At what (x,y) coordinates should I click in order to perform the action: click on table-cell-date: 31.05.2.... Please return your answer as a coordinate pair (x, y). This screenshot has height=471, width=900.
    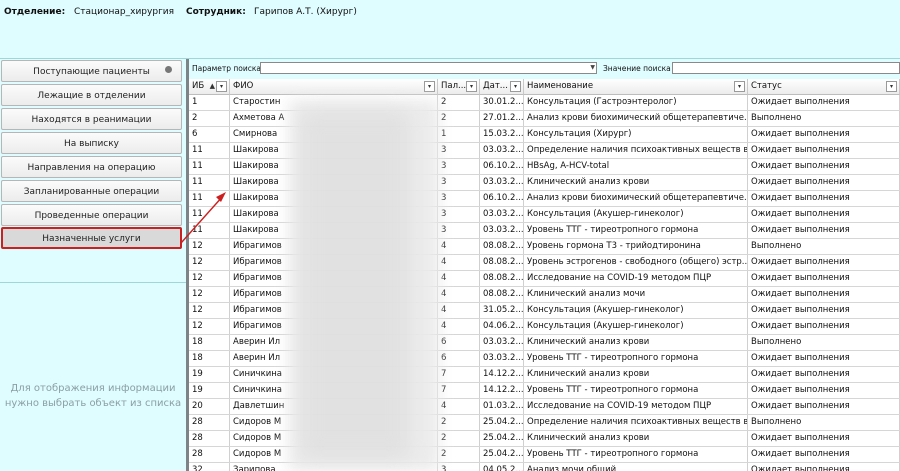
    Looking at the image, I should click on (502, 310).